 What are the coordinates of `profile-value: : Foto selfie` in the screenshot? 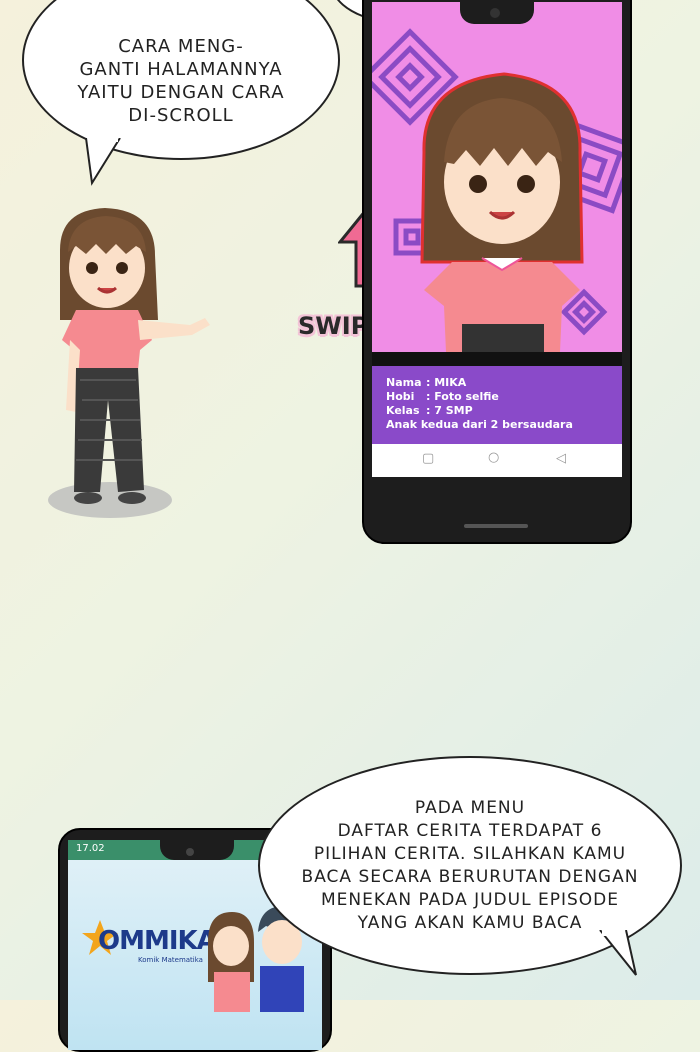 It's located at (462, 396).